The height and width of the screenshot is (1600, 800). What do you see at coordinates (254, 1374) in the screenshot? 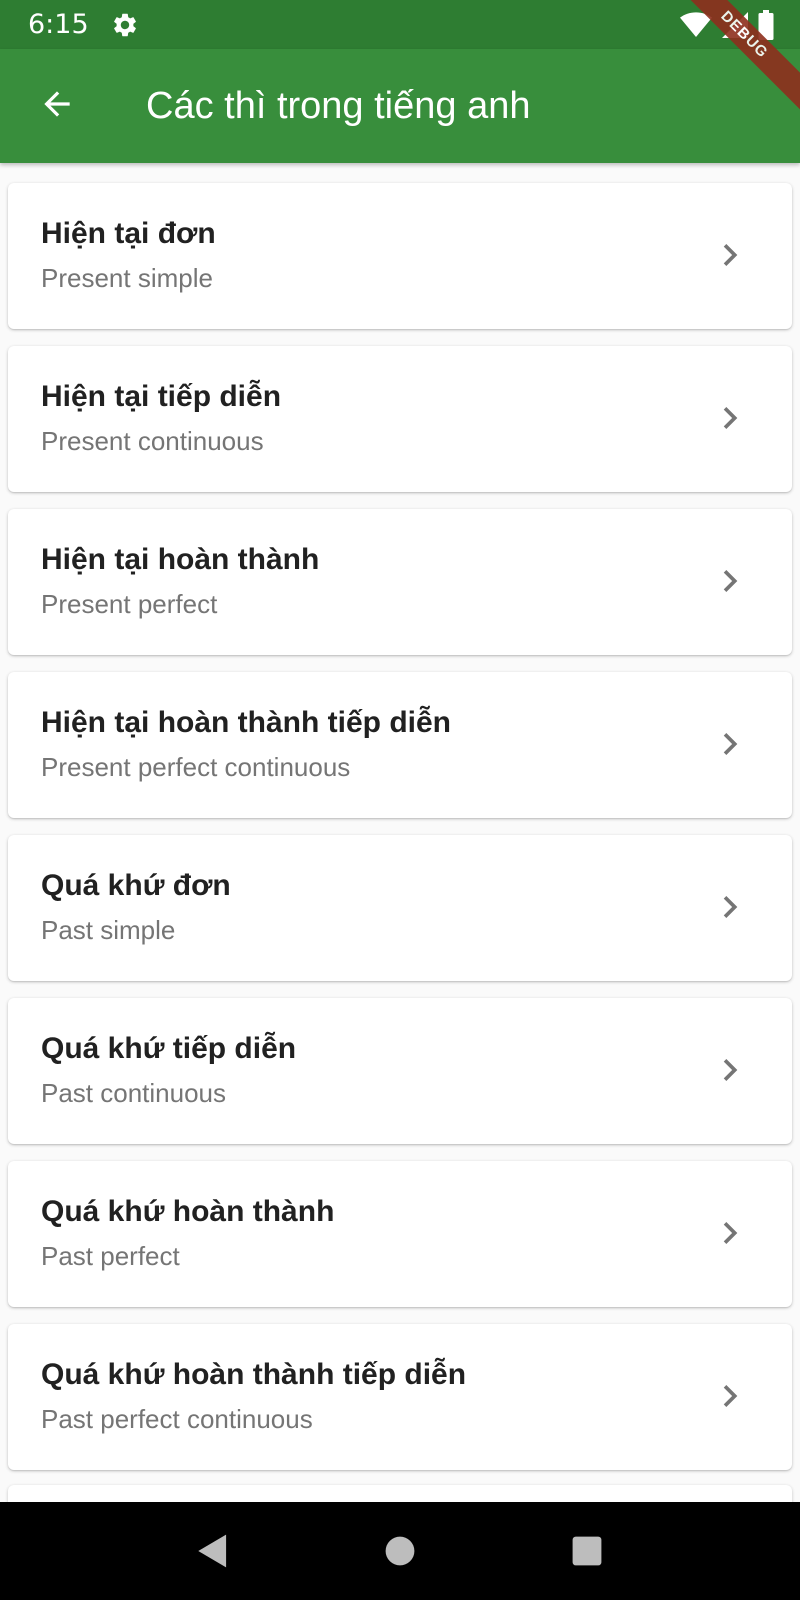
I see `tense-title: Quá khứ hoàn thành tiếp diễn` at bounding box center [254, 1374].